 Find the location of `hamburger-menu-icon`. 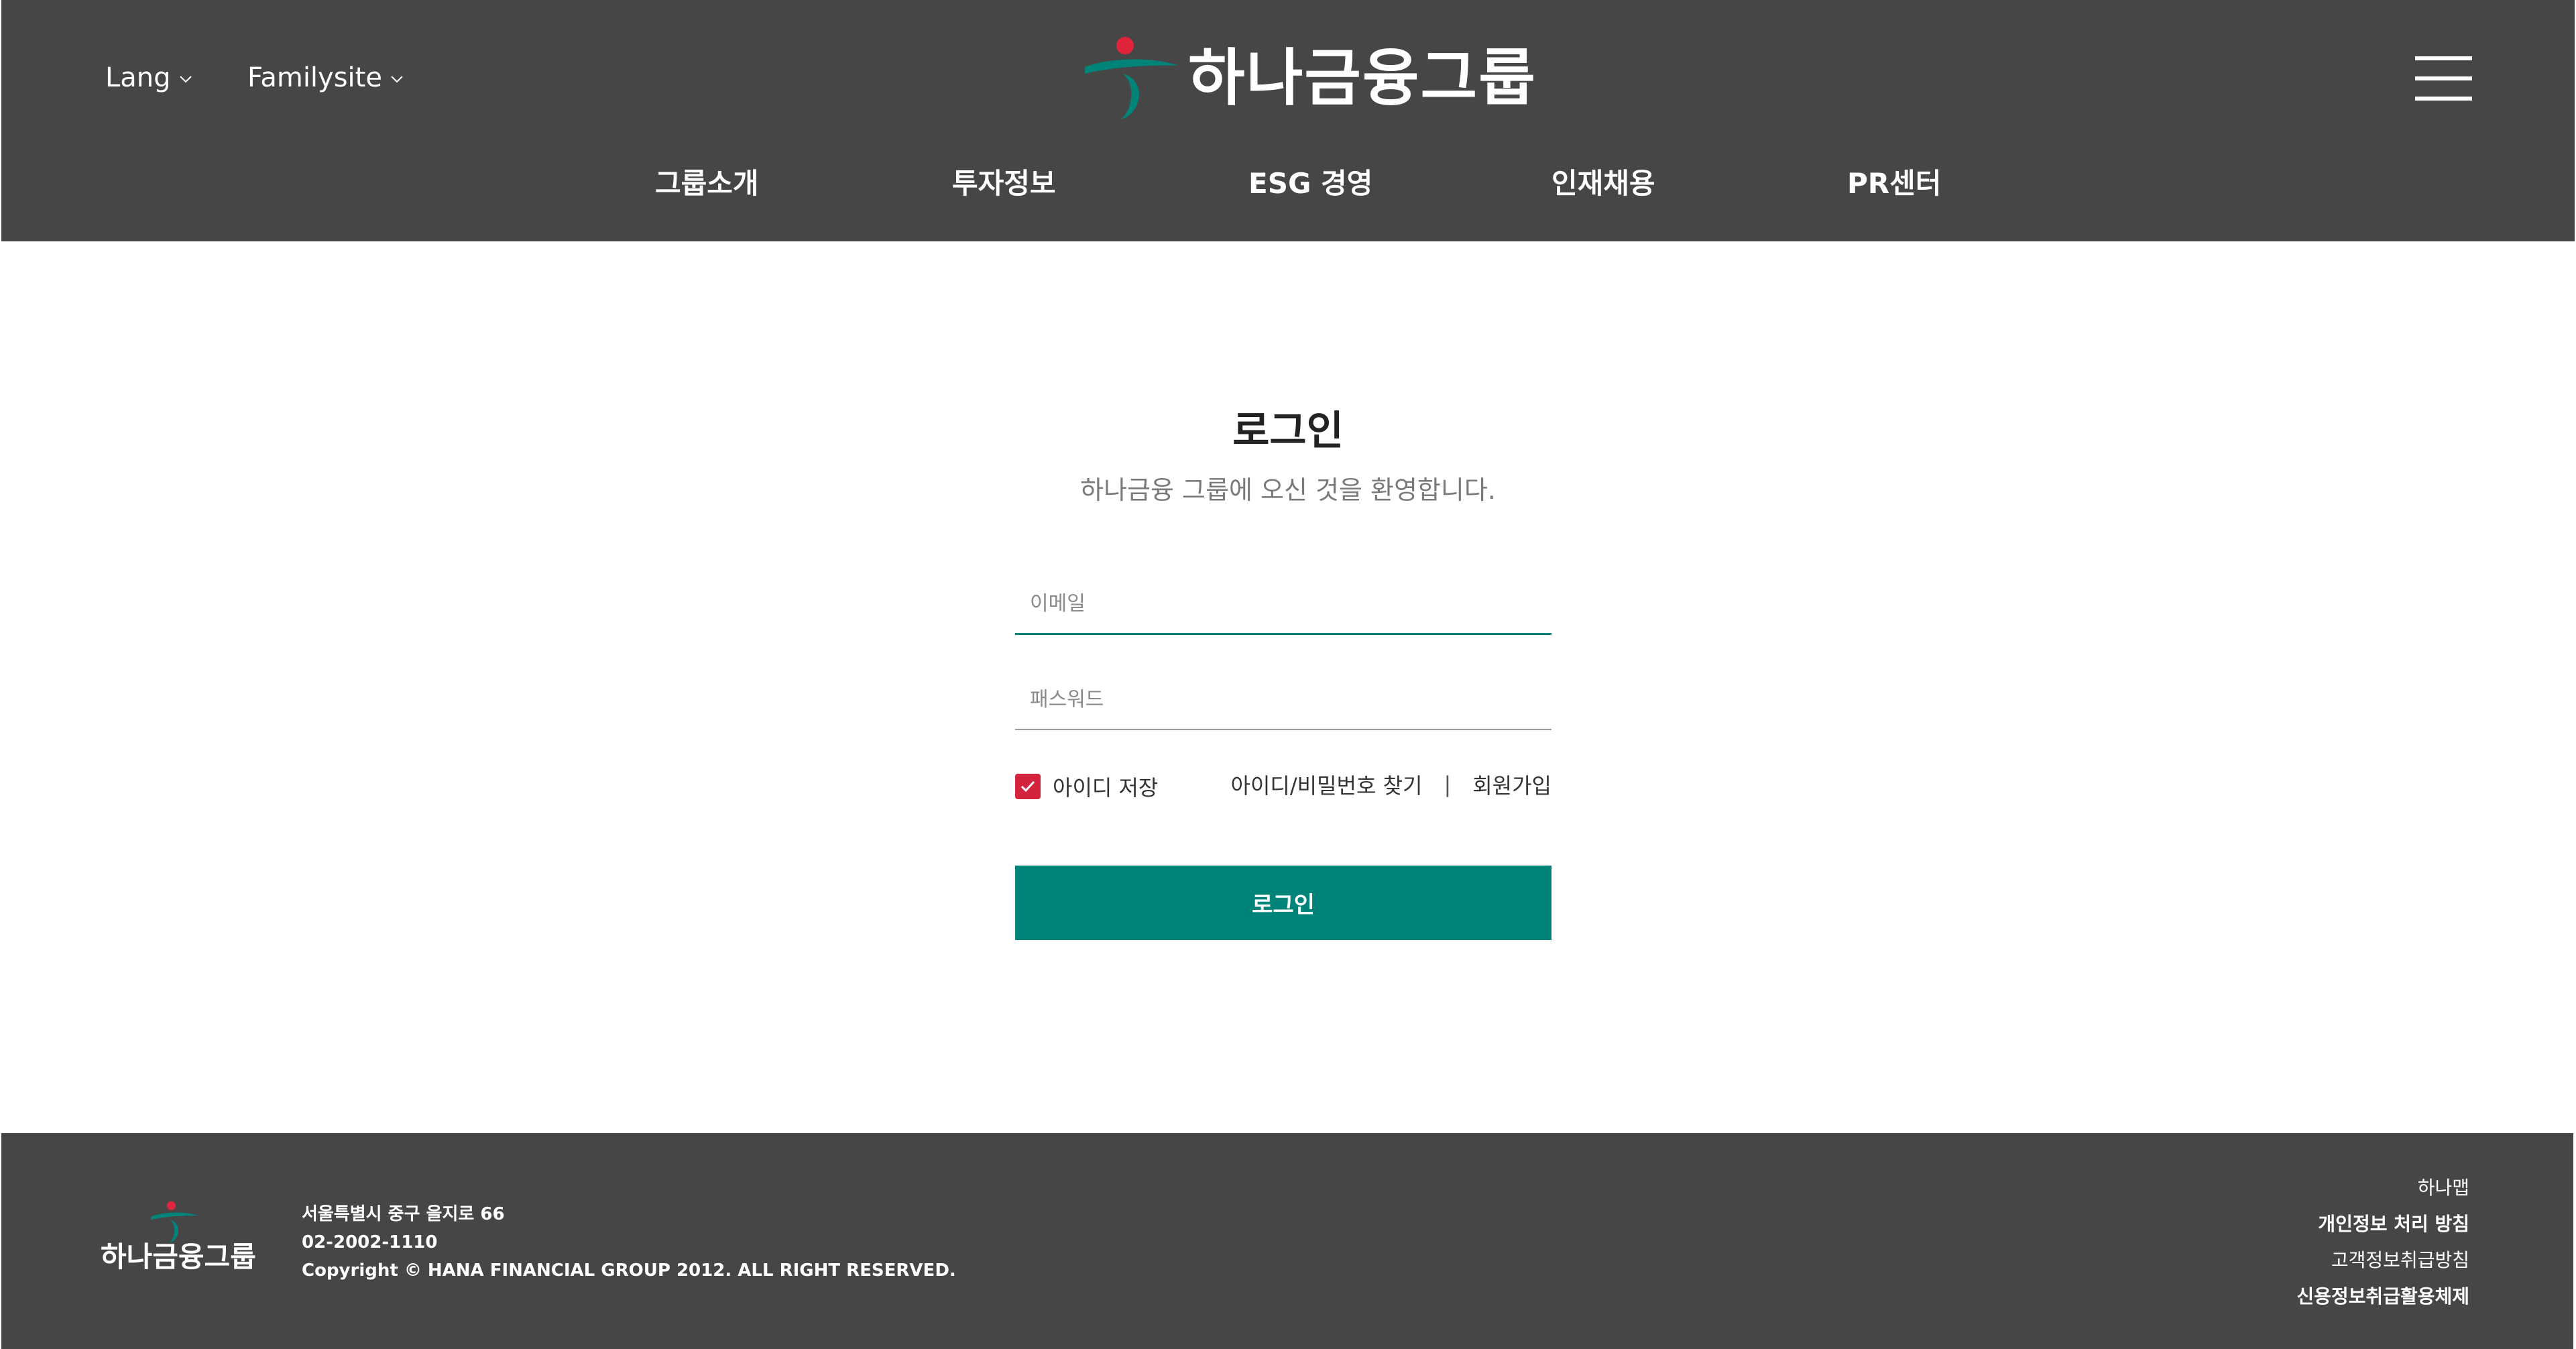

hamburger-menu-icon is located at coordinates (2443, 78).